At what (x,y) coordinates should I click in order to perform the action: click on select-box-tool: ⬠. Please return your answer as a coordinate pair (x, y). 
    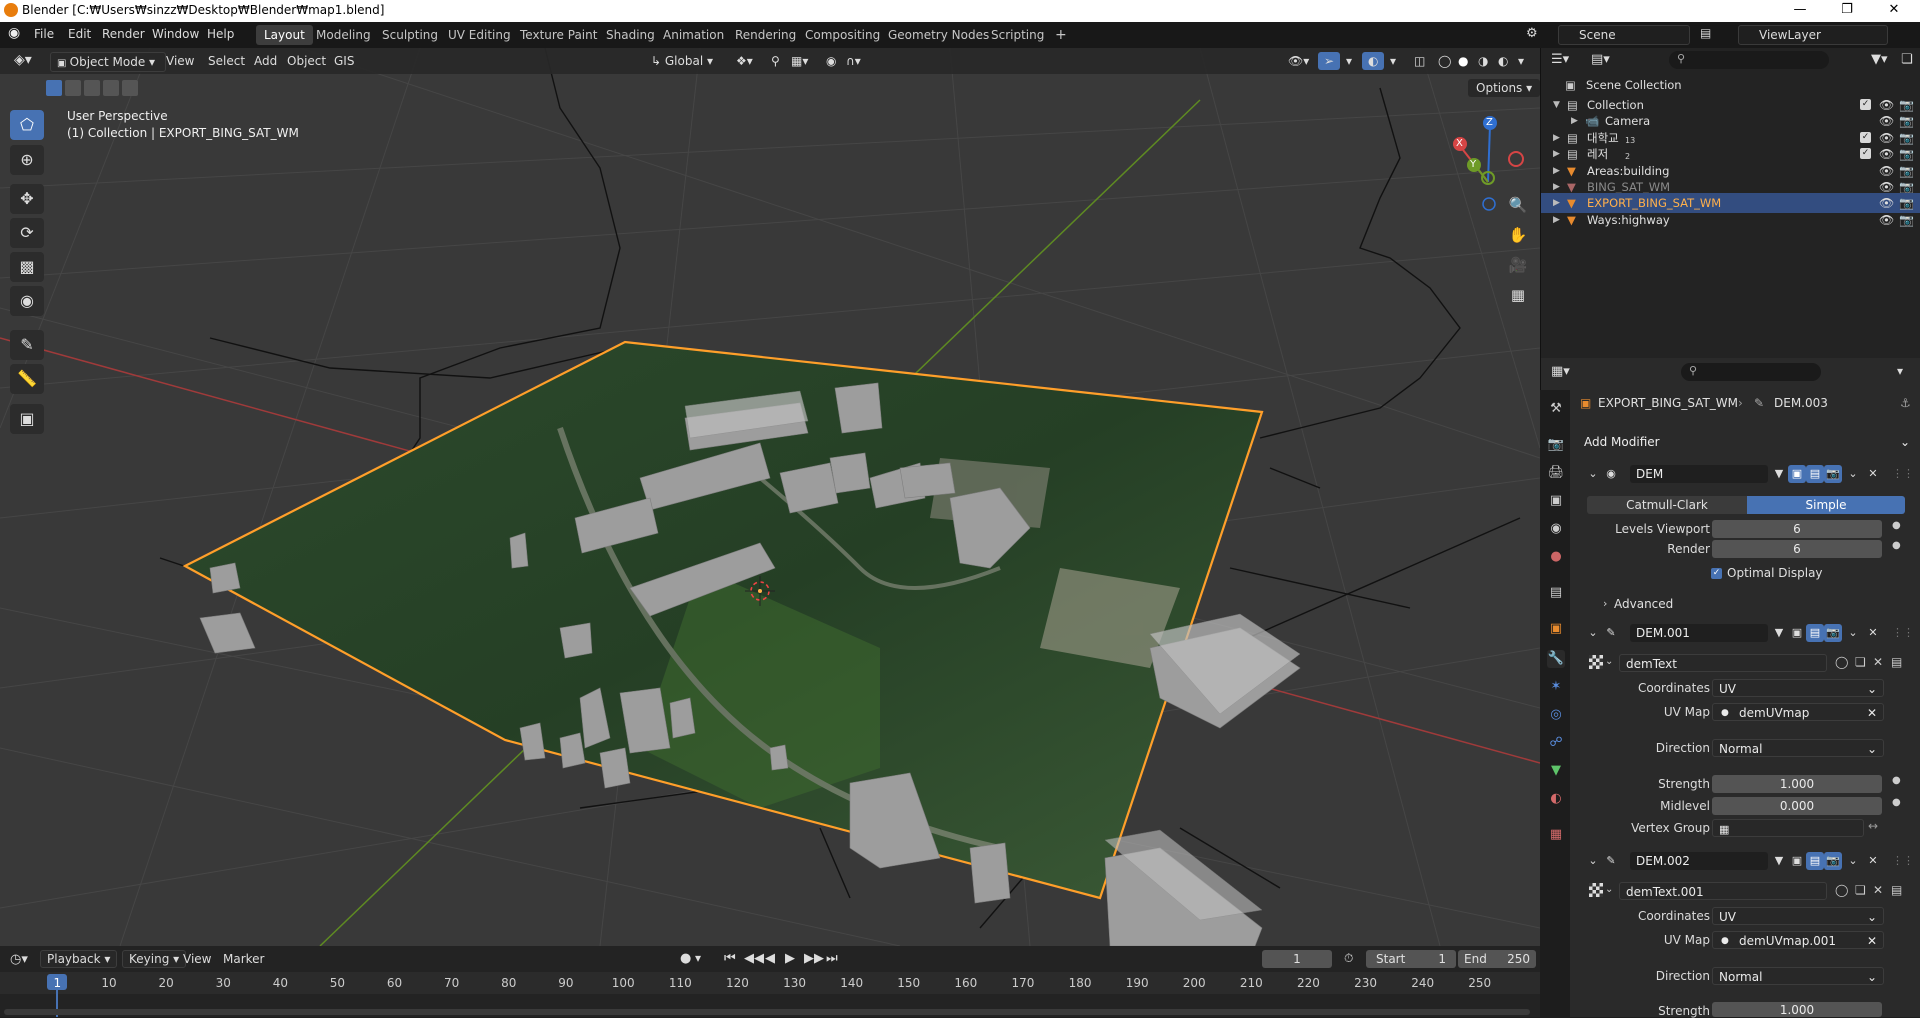
    Looking at the image, I should click on (27, 125).